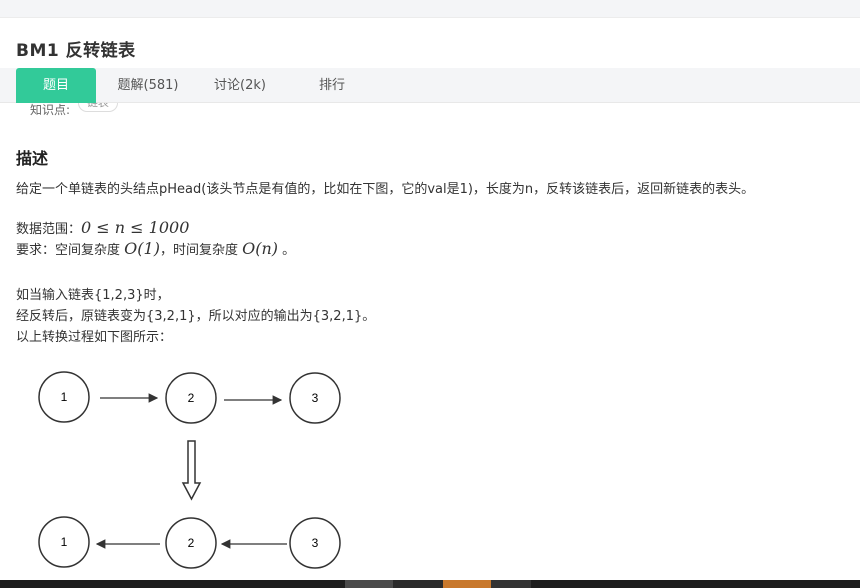 Image resolution: width=860 pixels, height=588 pixels. What do you see at coordinates (148, 85) in the screenshot?
I see `tab-solutions: 题解(581)` at bounding box center [148, 85].